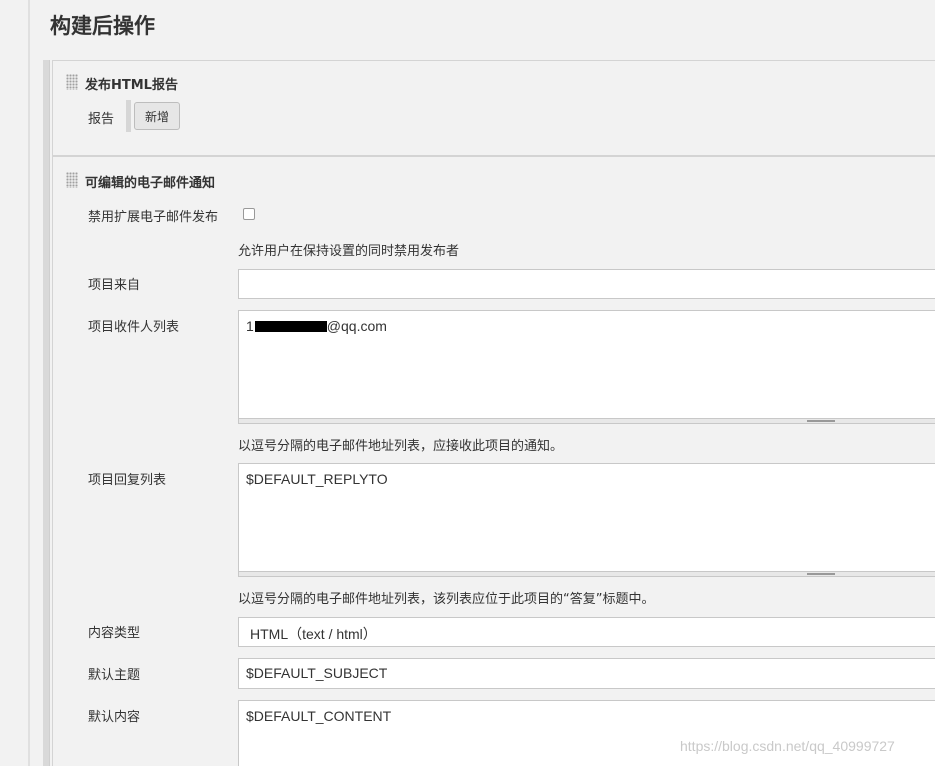 The width and height of the screenshot is (935, 766). I want to click on default-content-label: 默认内容, so click(114, 717).